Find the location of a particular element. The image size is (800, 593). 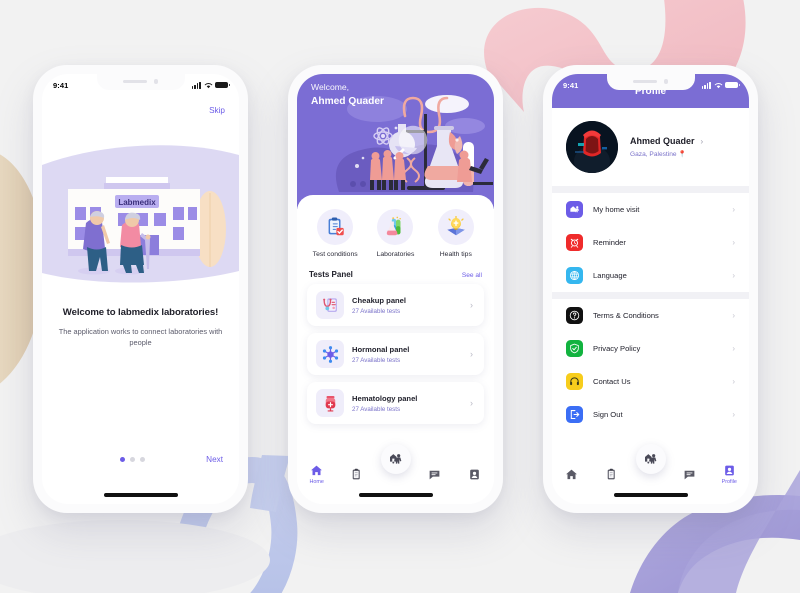

menu-item-reminder: Reminder › is located at coordinates (650, 242).